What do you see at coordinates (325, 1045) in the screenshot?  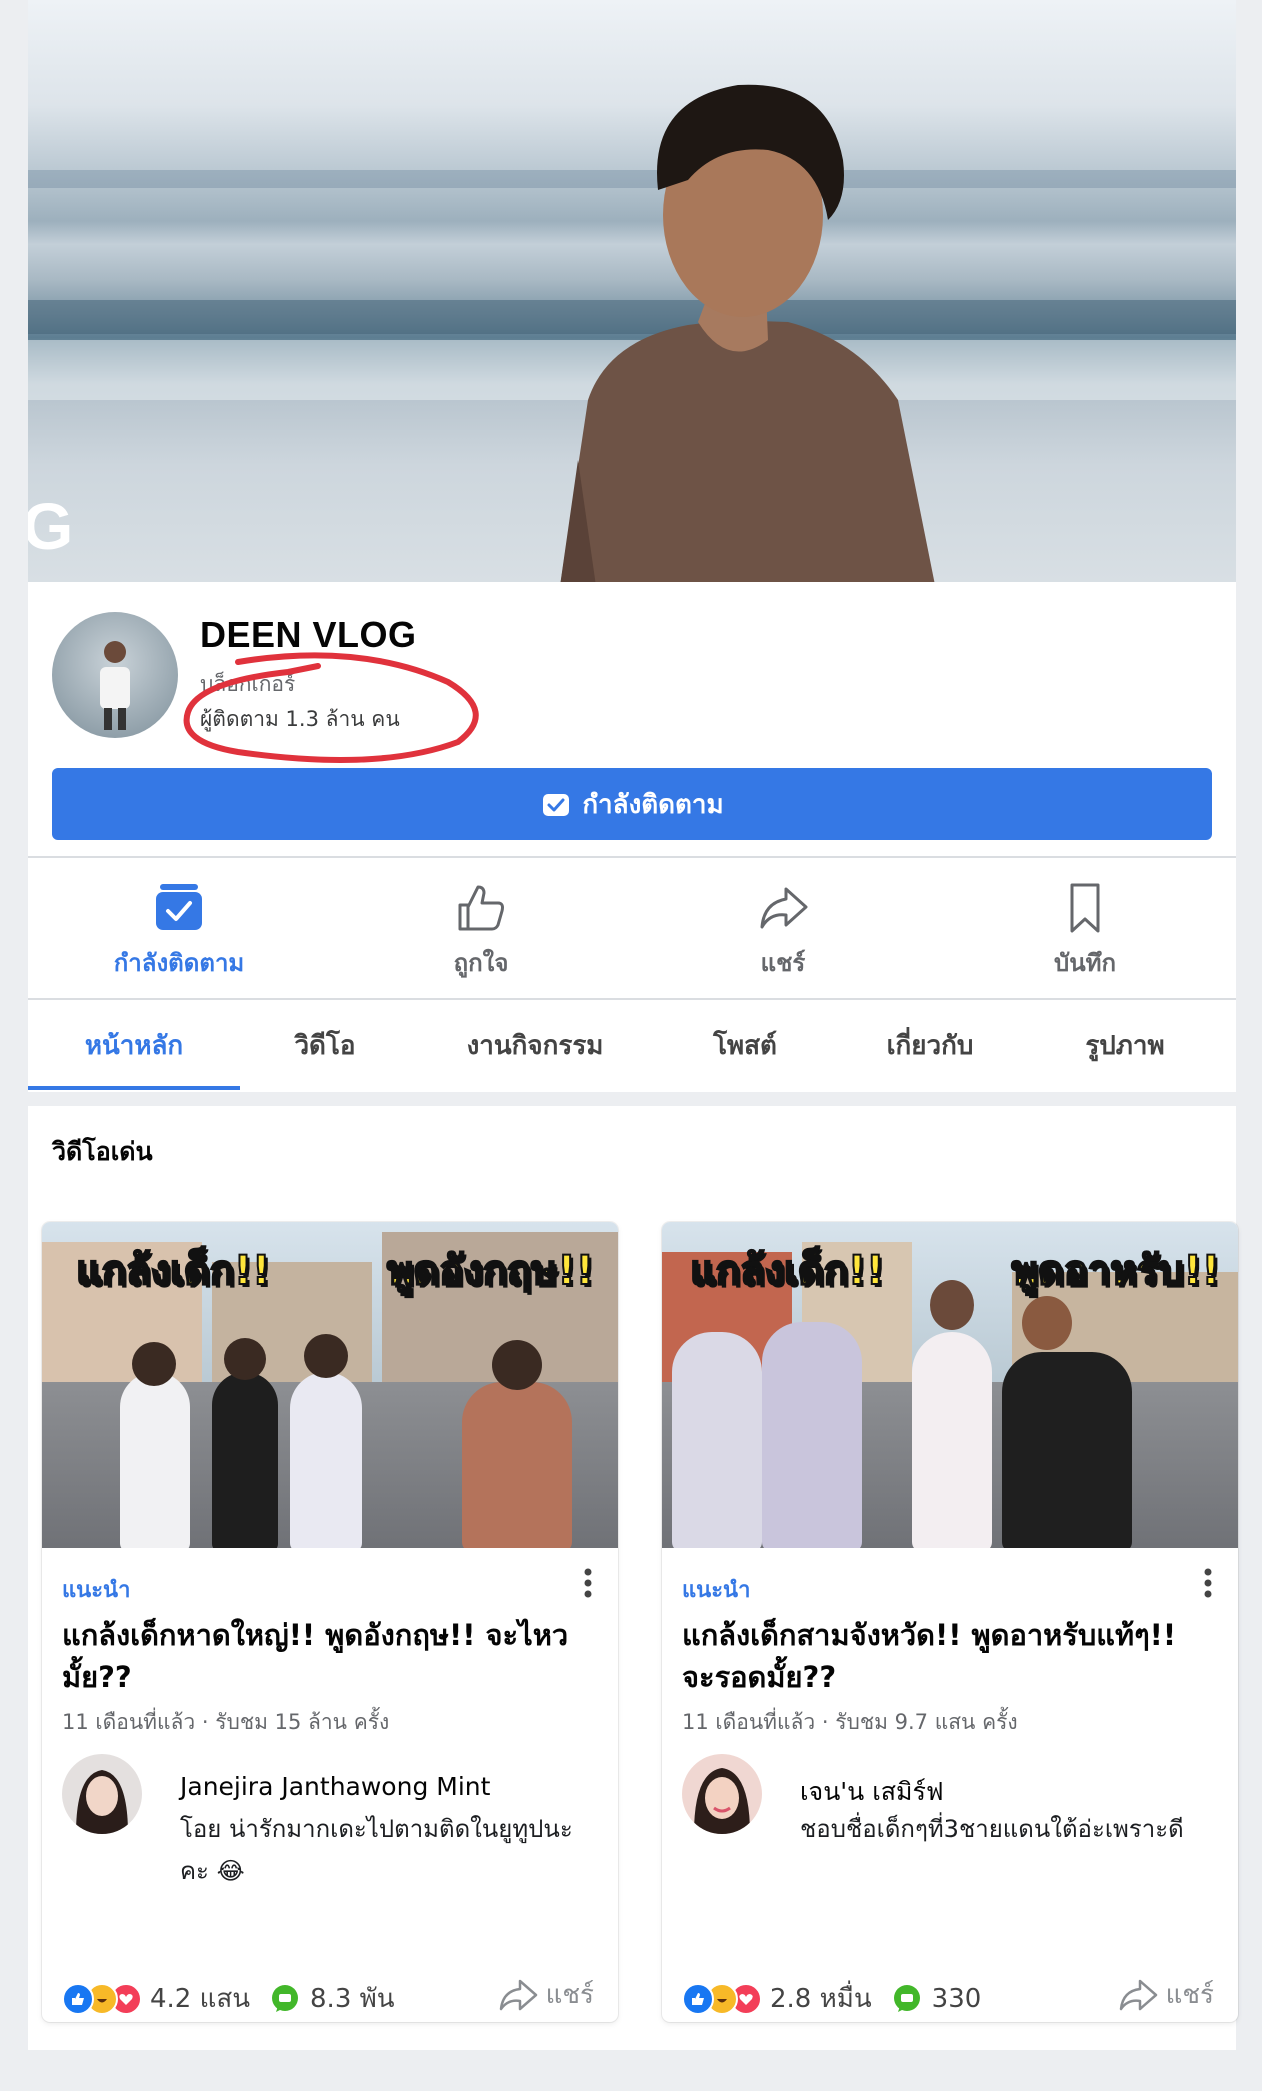 I see `tab-videos: วิดีโอ` at bounding box center [325, 1045].